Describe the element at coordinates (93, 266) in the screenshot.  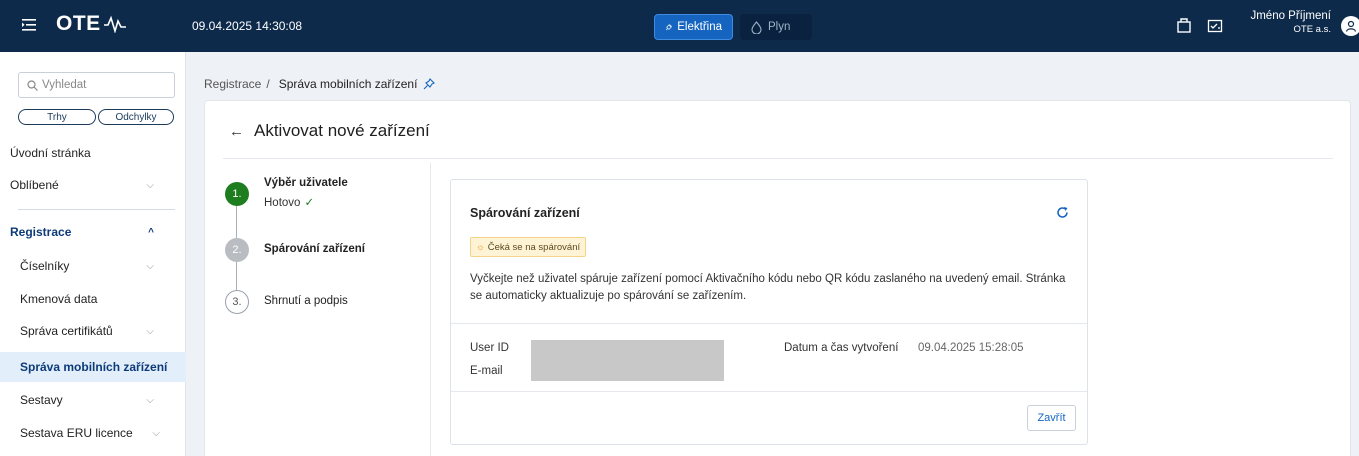
I see `sidebar-item-ciselniky: Číselníky ⌵` at that location.